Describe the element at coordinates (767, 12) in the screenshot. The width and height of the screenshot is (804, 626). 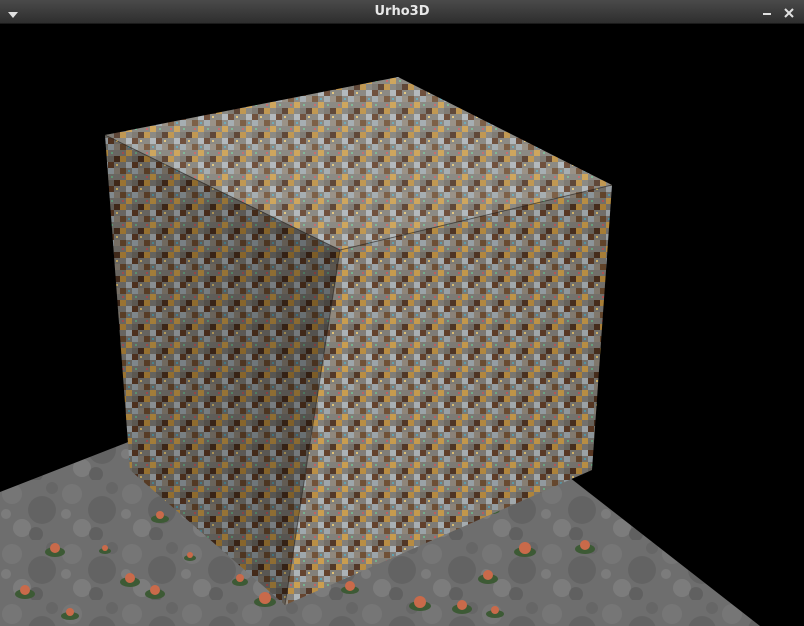
I see `minimize-icon` at that location.